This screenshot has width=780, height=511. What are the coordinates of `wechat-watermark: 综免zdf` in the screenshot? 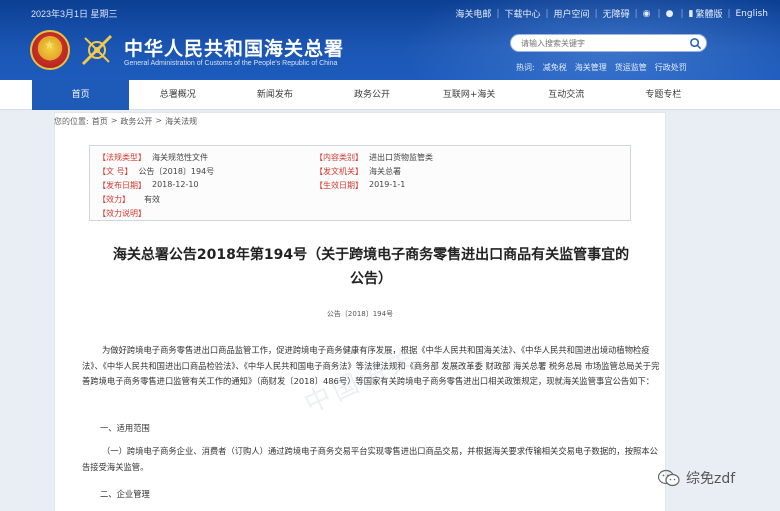 It's located at (696, 478).